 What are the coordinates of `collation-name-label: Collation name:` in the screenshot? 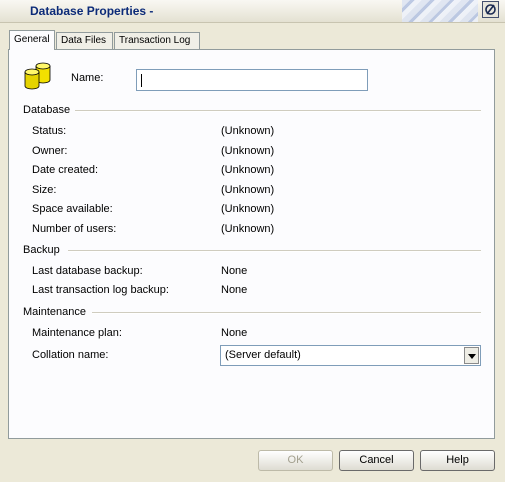 It's located at (70, 355).